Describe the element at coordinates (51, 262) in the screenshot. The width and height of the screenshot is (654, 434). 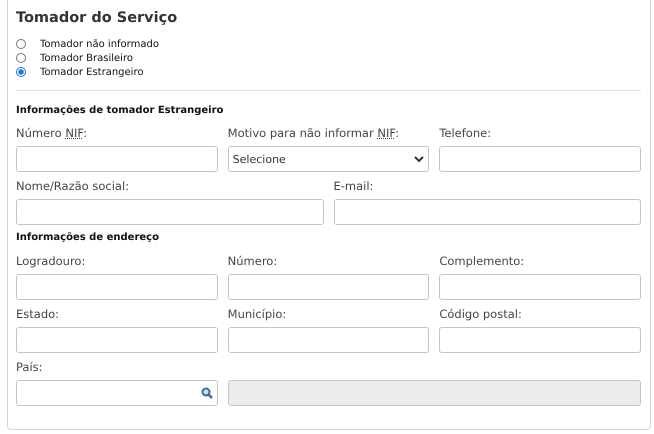
I see `field-label: Logradouro:` at that location.